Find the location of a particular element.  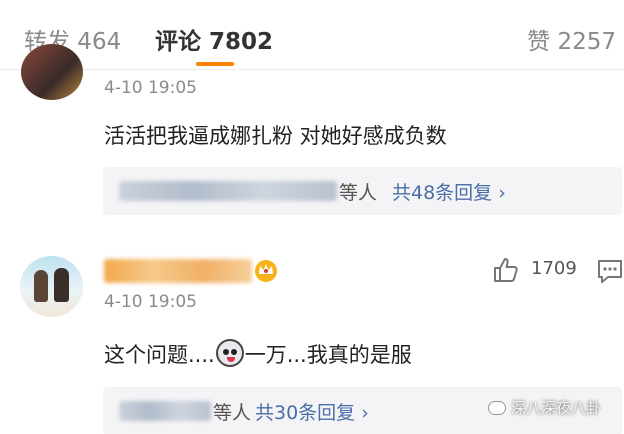

watermark-text: 深八深夜八卦 is located at coordinates (556, 408).